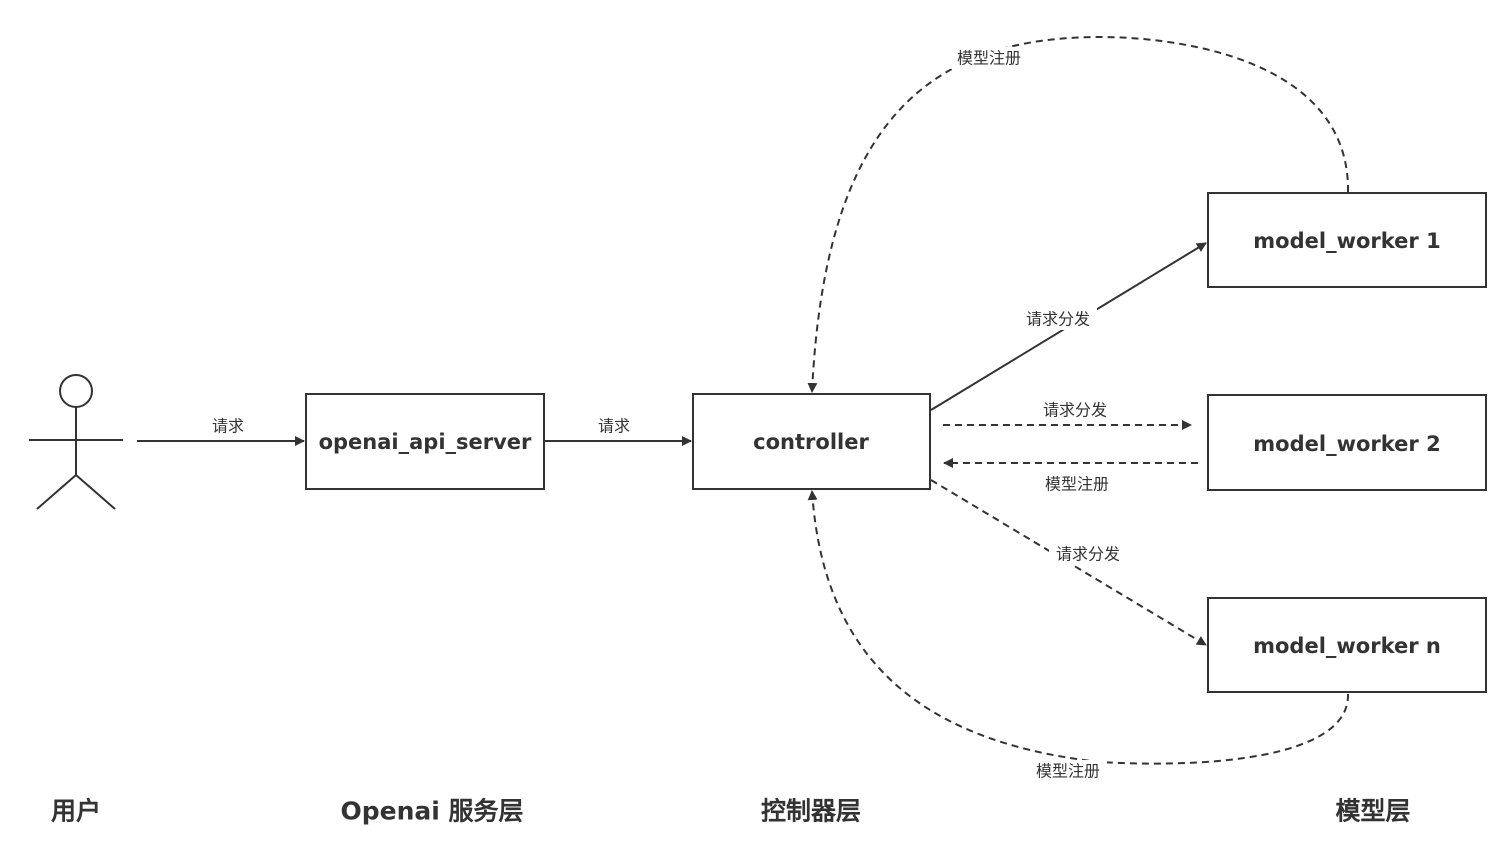  I want to click on node-model-worker-1: model_worker 1, so click(1347, 240).